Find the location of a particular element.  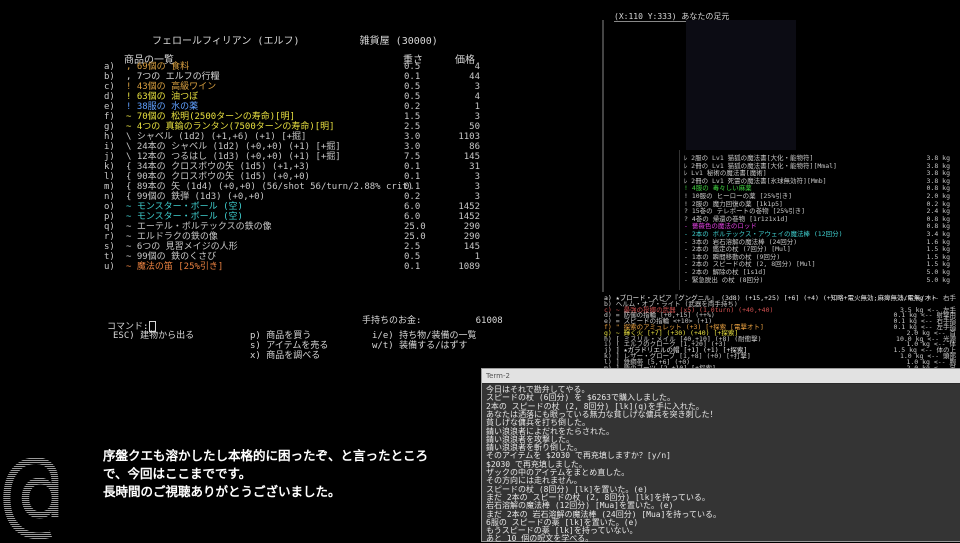

item-key: k) is located at coordinates (109, 167).